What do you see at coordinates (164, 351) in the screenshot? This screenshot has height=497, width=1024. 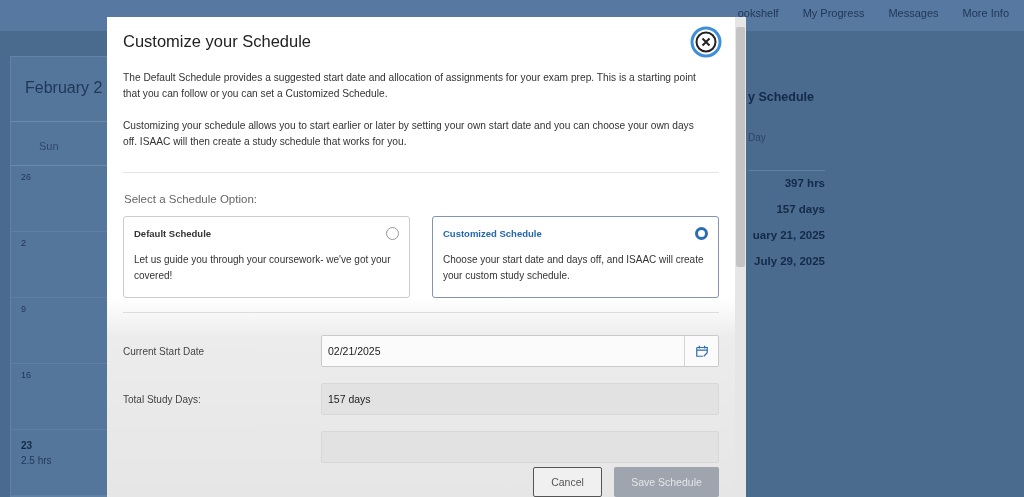 I see `field-label: Current Start Date` at bounding box center [164, 351].